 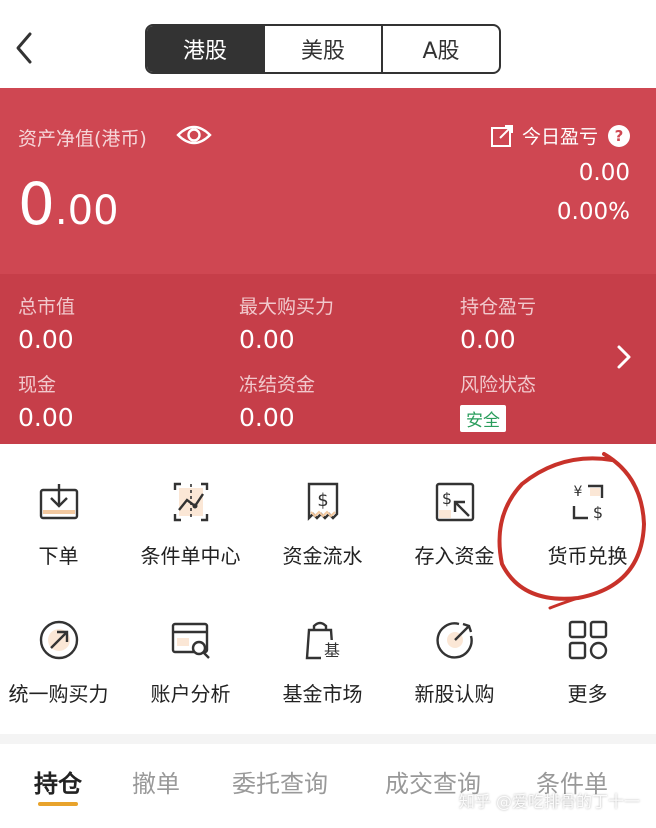 What do you see at coordinates (587, 503) in the screenshot?
I see `currency-exchange-icon: ¥ $` at bounding box center [587, 503].